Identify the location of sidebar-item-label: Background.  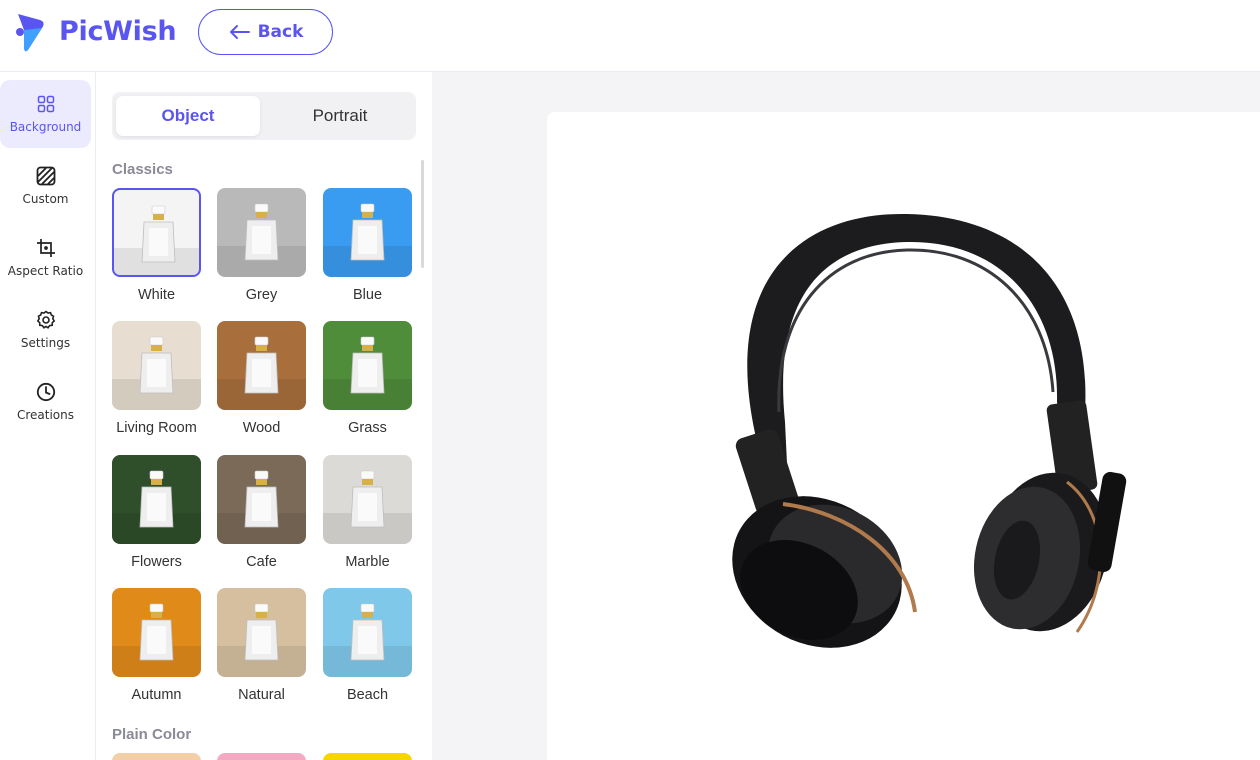
(45, 127).